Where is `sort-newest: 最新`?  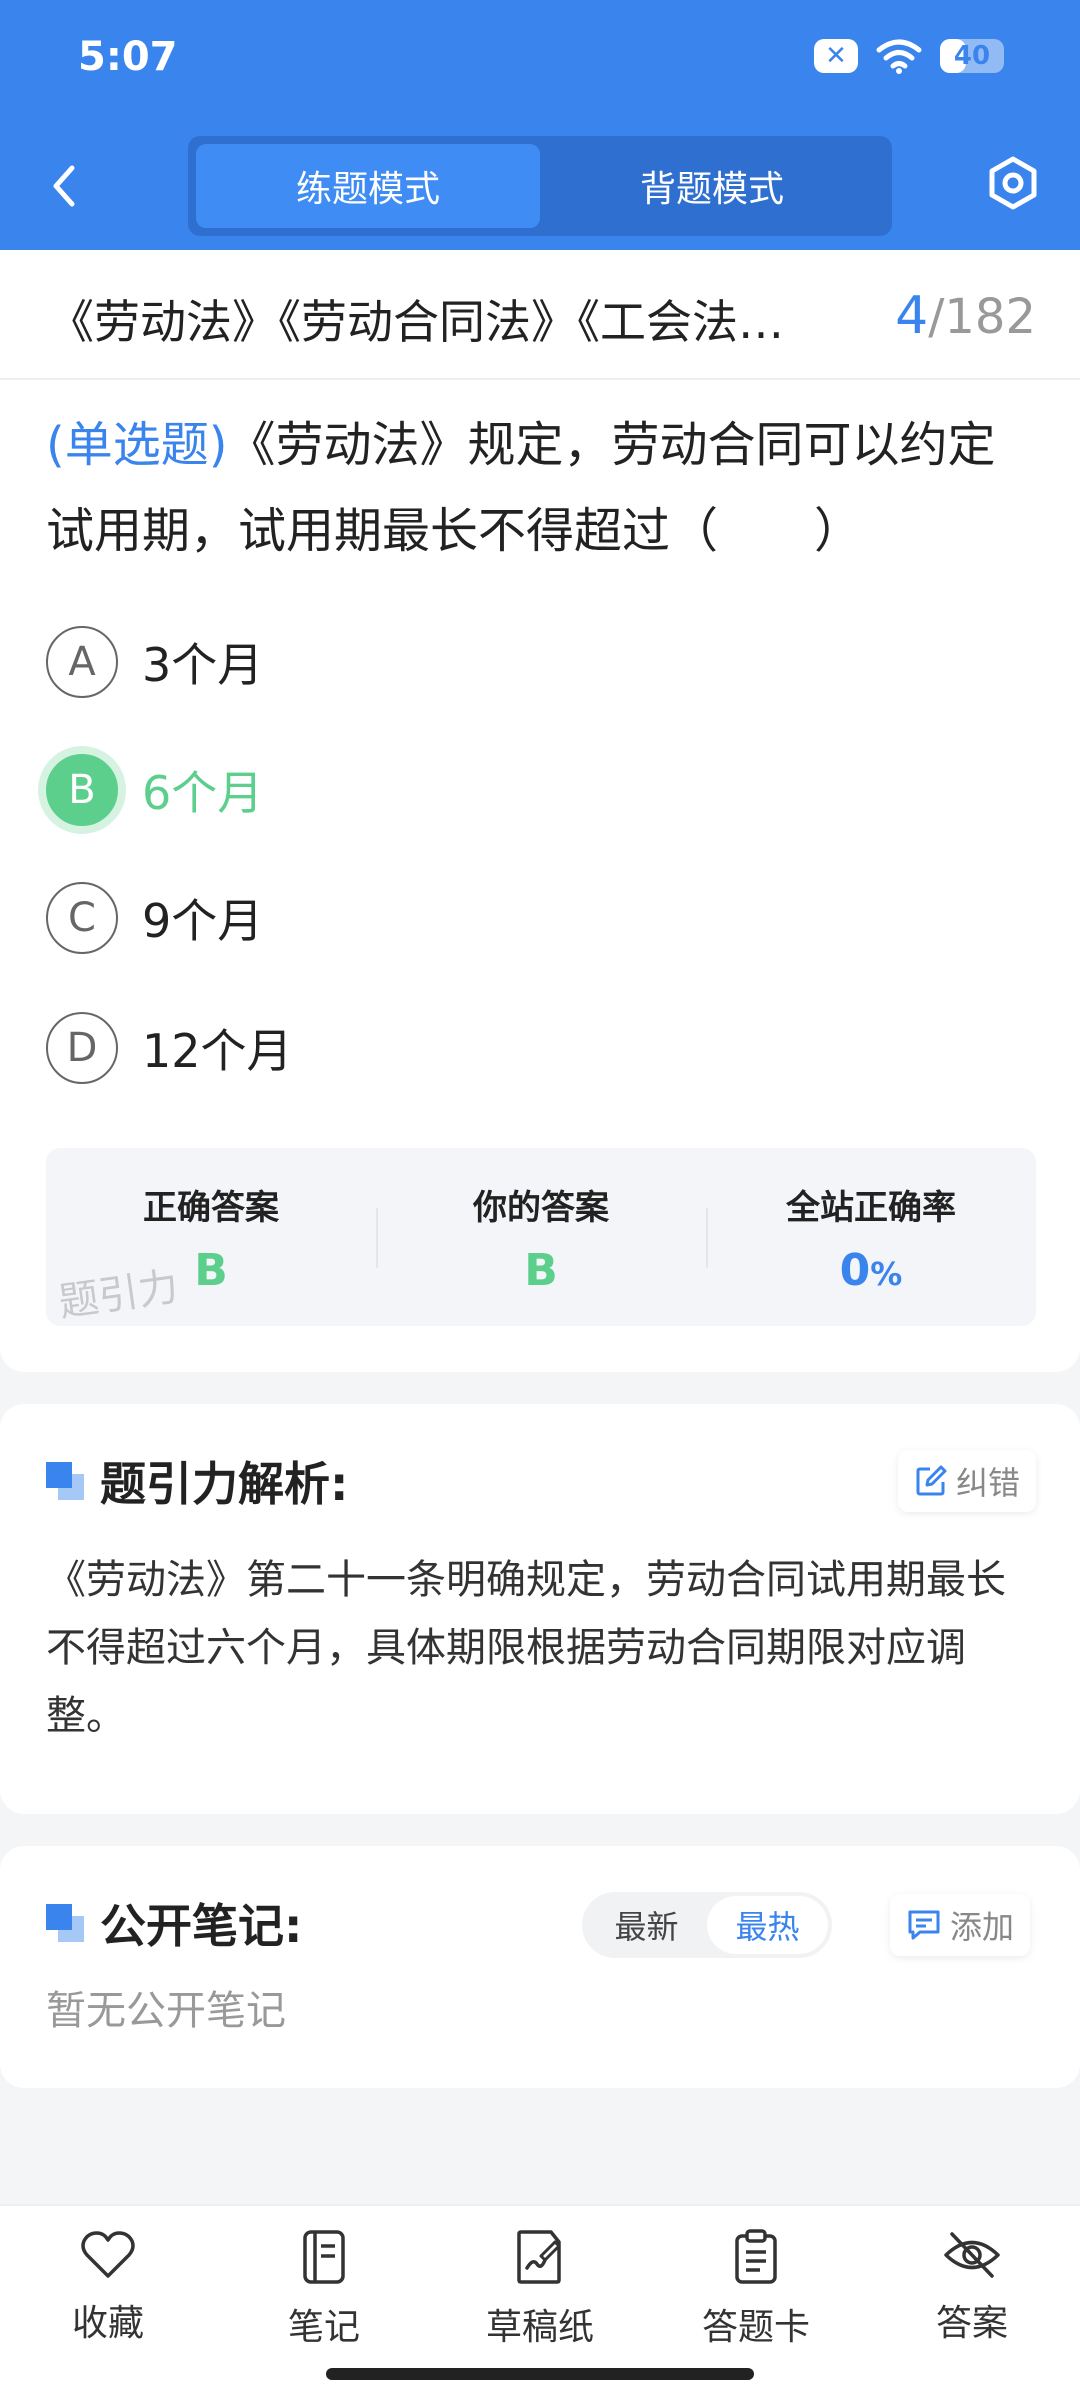 sort-newest: 最新 is located at coordinates (646, 1925).